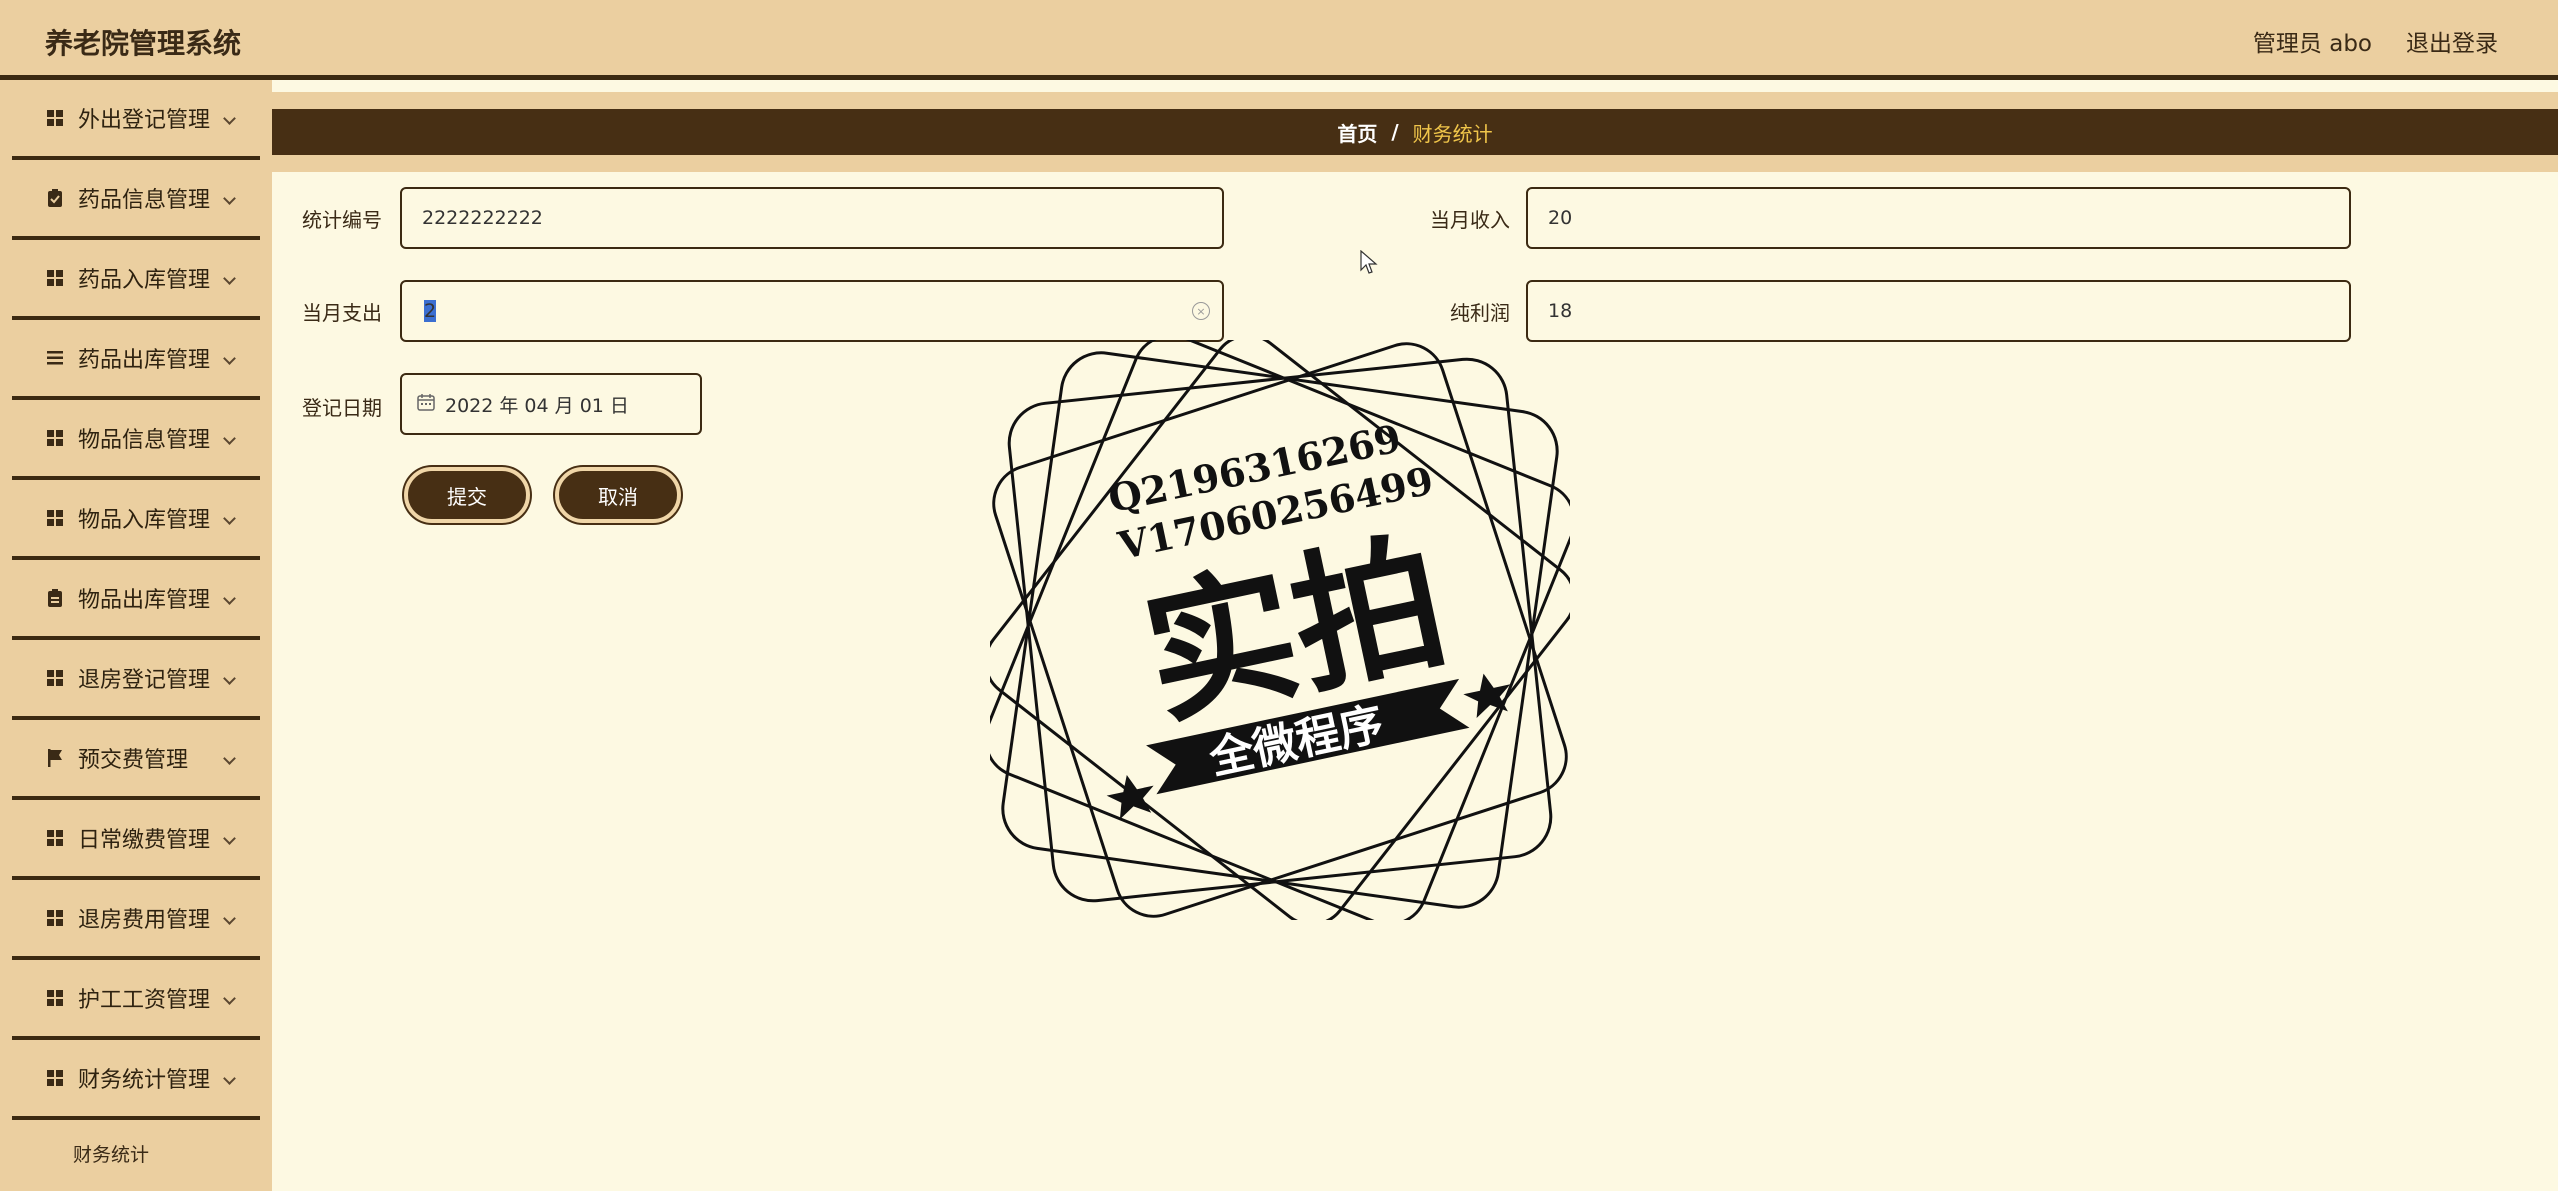 The image size is (2558, 1191). I want to click on sidebar-item-caregiver-salary: 护工工资管理, so click(136, 1000).